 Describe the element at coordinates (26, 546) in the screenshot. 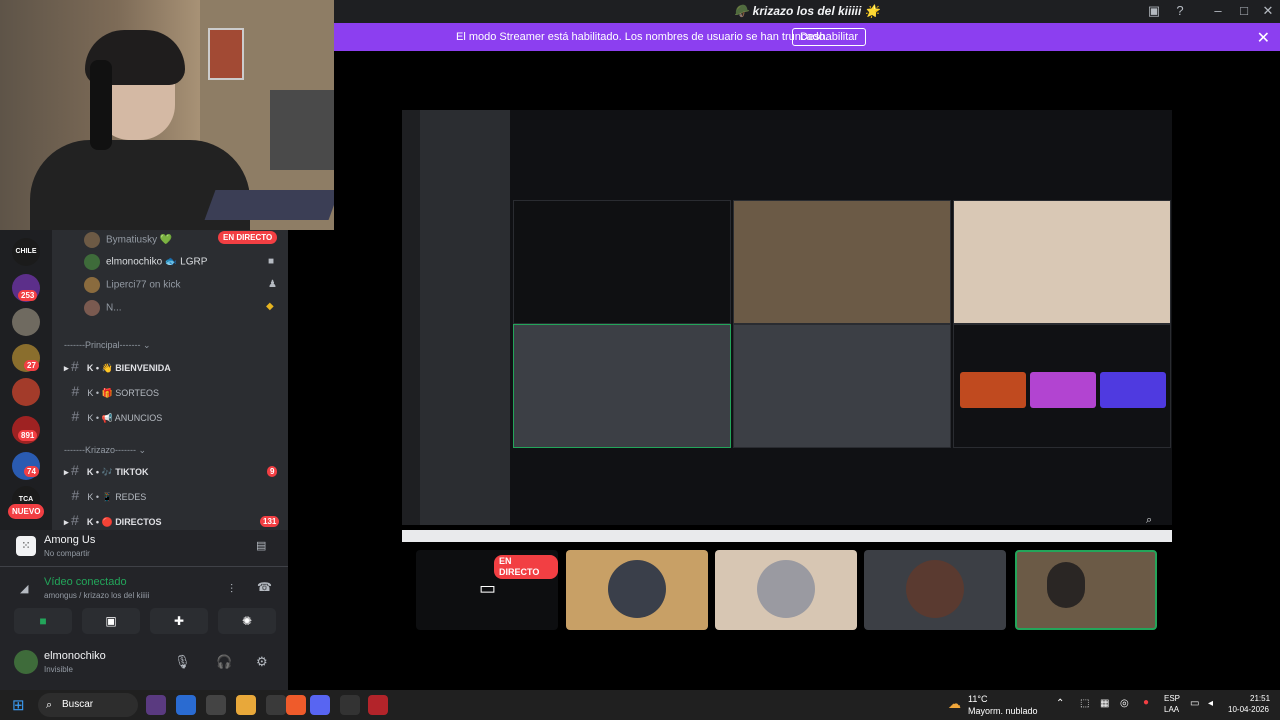

I see `among-us-icon: ⁙` at that location.